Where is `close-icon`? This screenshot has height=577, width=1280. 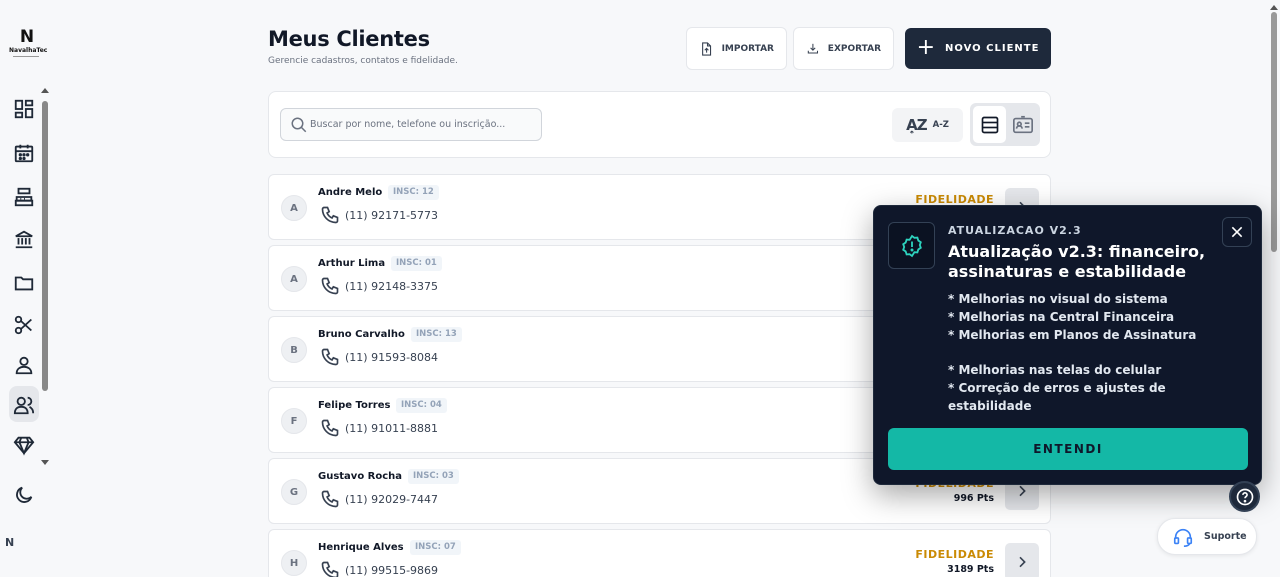 close-icon is located at coordinates (1237, 232).